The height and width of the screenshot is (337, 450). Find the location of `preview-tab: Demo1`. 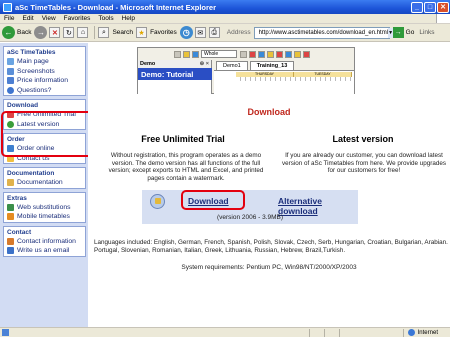

preview-tab: Demo1 is located at coordinates (232, 65).